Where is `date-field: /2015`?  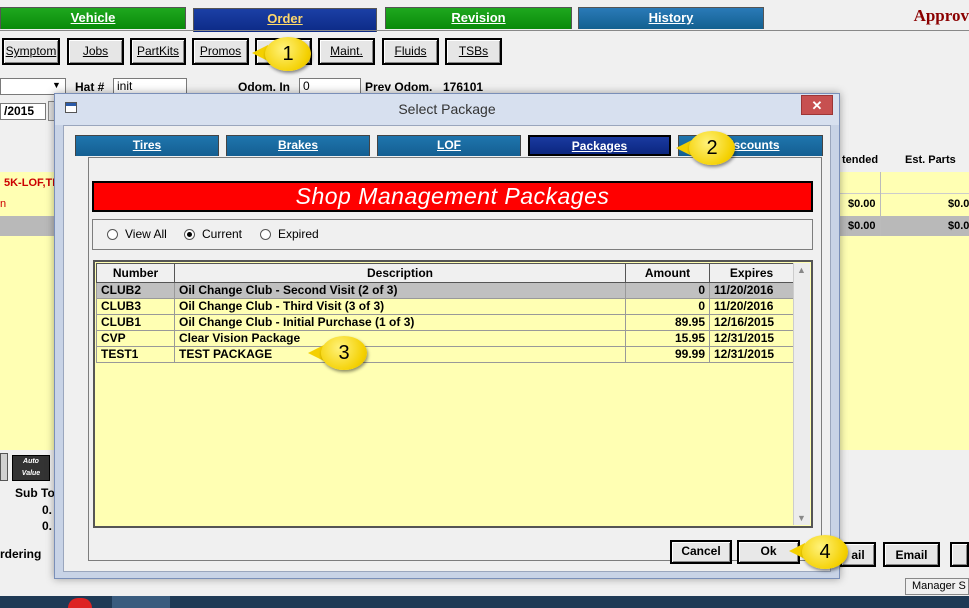 date-field: /2015 is located at coordinates (23, 111).